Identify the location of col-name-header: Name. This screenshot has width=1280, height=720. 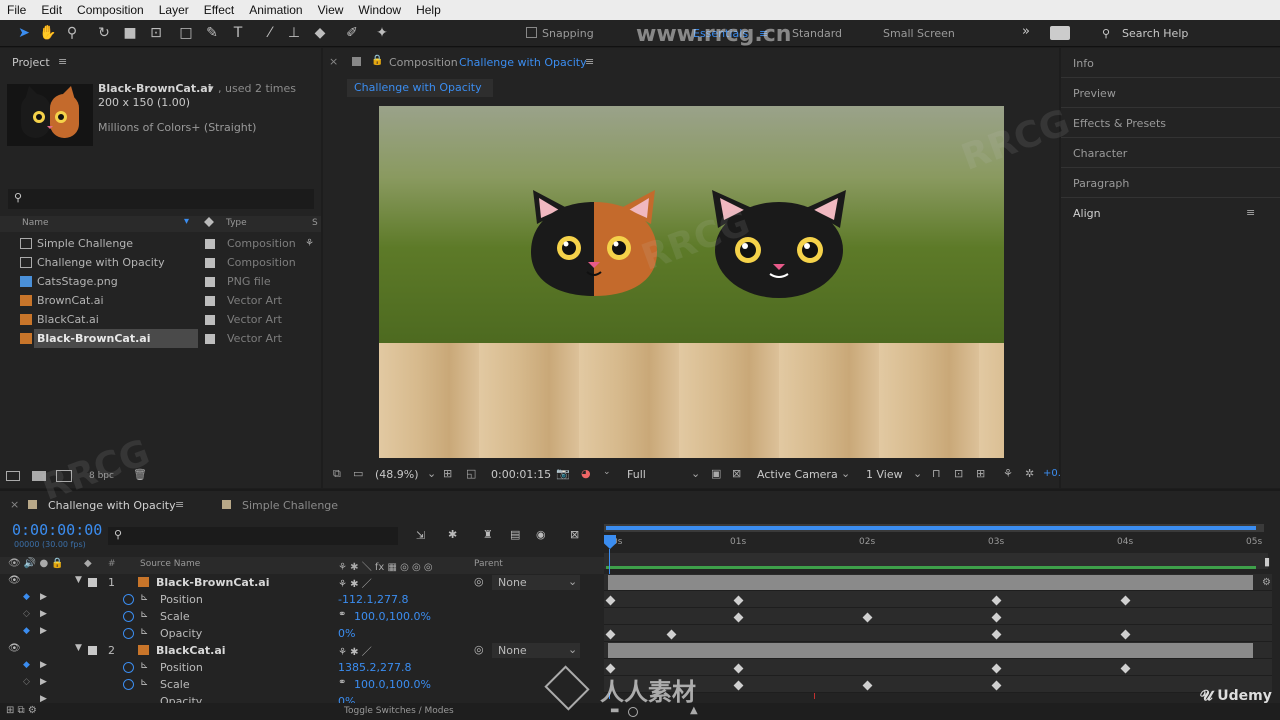
(35, 223).